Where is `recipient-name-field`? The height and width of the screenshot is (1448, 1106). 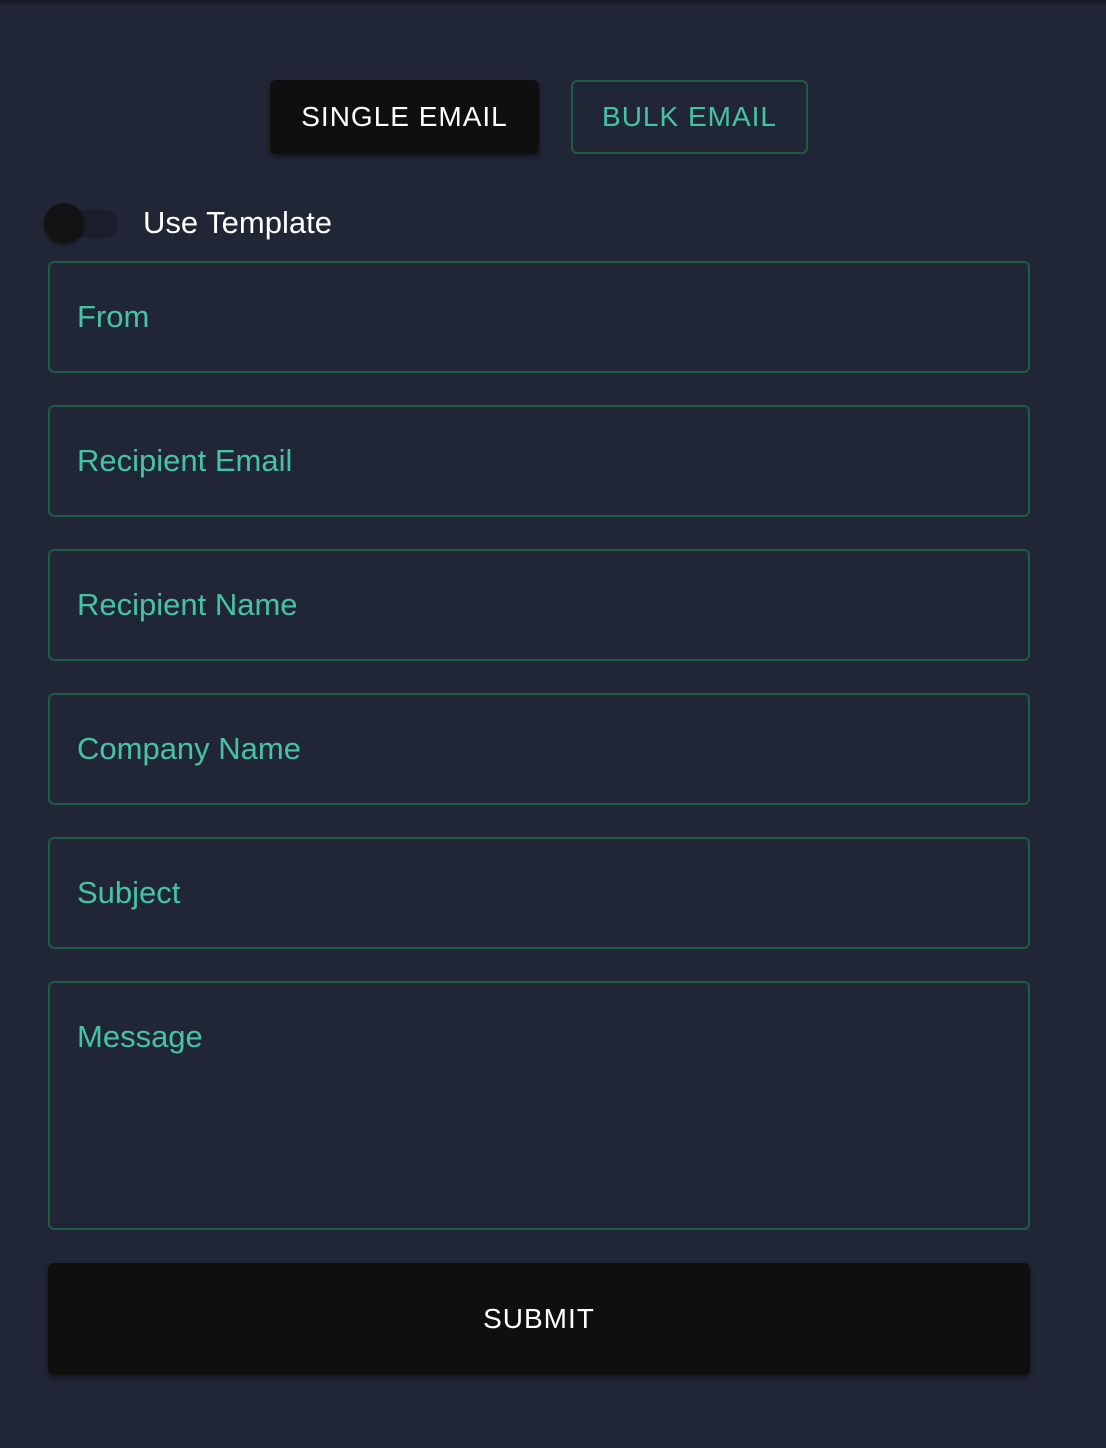 recipient-name-field is located at coordinates (539, 605).